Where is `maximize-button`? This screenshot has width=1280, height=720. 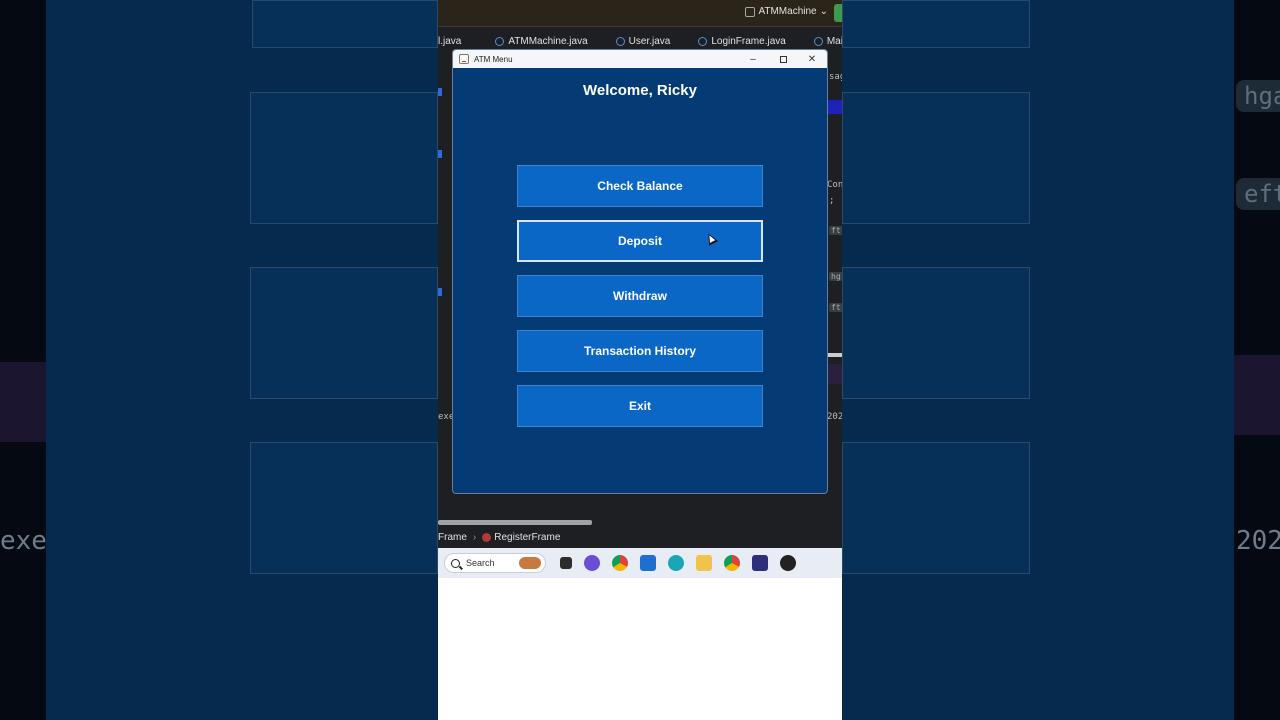
maximize-button is located at coordinates (783, 59).